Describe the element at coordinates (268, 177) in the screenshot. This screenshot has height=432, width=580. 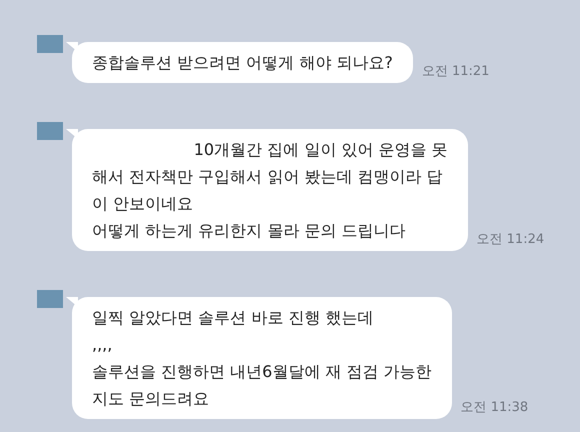
I see `message-text: 해서 전자책만 구입해서 읽어 봤는데 컴맹이라 답` at that location.